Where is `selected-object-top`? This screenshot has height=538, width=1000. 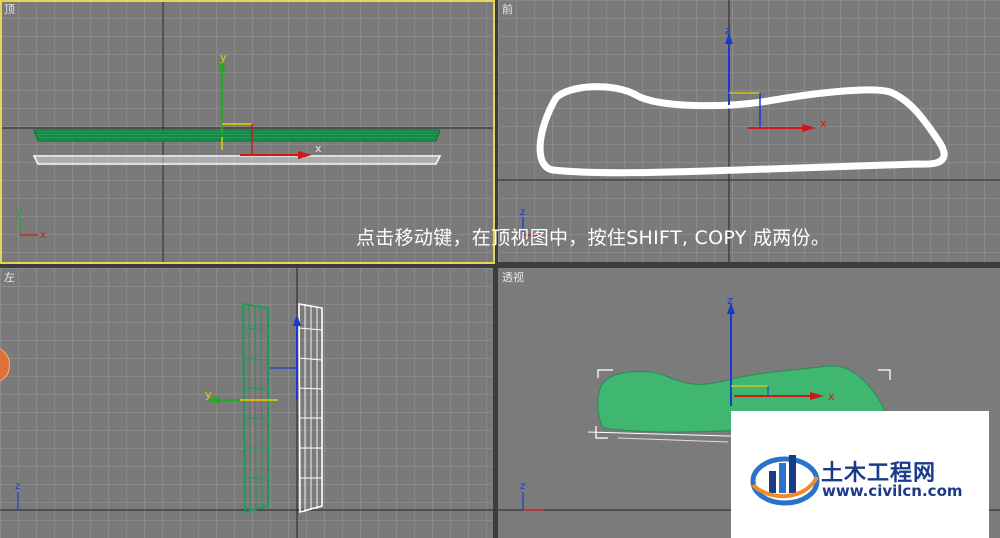
selected-object-top is located at coordinates (237, 135).